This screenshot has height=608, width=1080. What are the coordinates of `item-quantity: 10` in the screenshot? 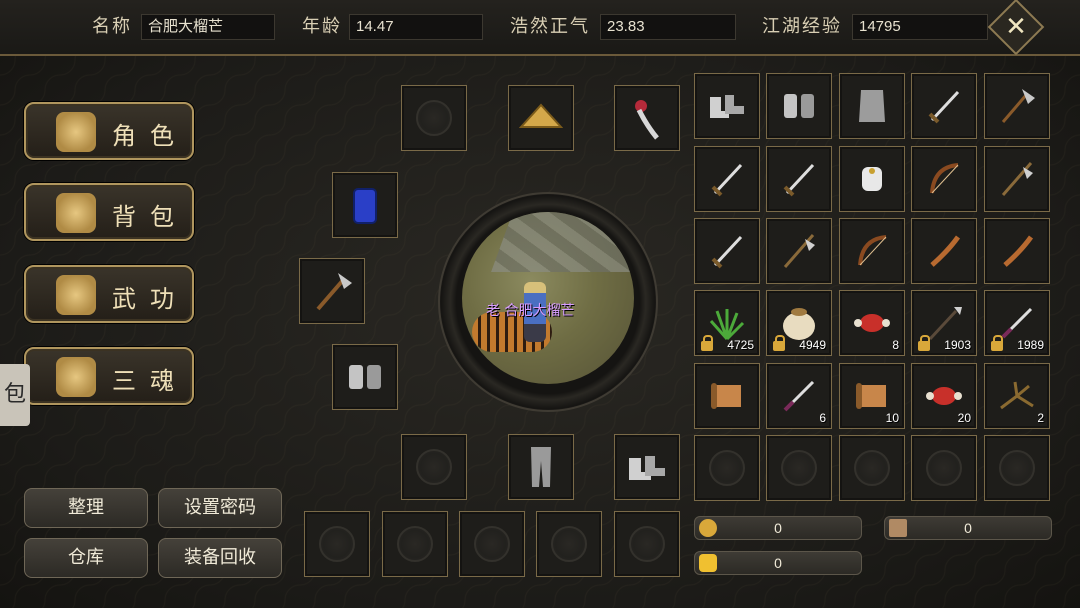 It's located at (892, 418).